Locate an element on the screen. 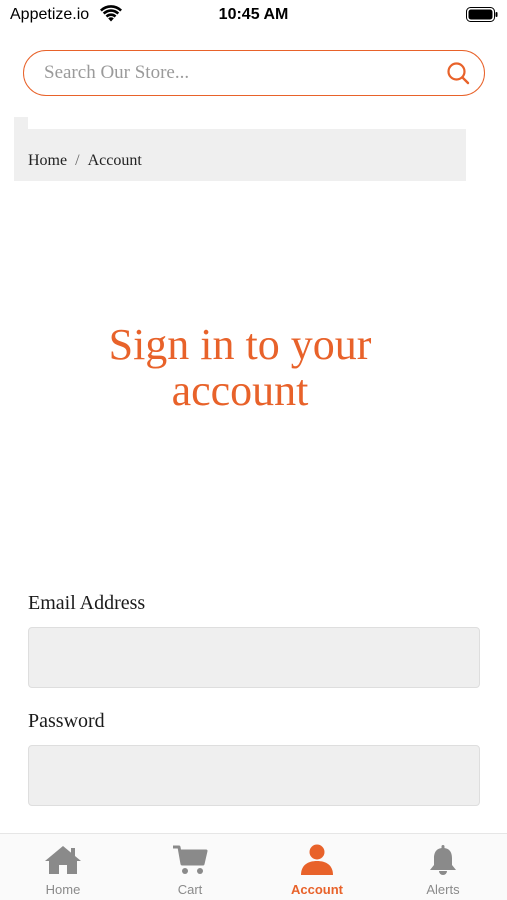 Image resolution: width=507 pixels, height=900 pixels. search-bar is located at coordinates (254, 73).